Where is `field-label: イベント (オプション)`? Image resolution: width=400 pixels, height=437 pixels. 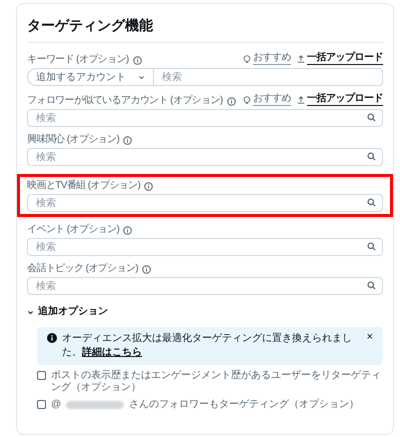
field-label: イベント (オプション) is located at coordinates (73, 230).